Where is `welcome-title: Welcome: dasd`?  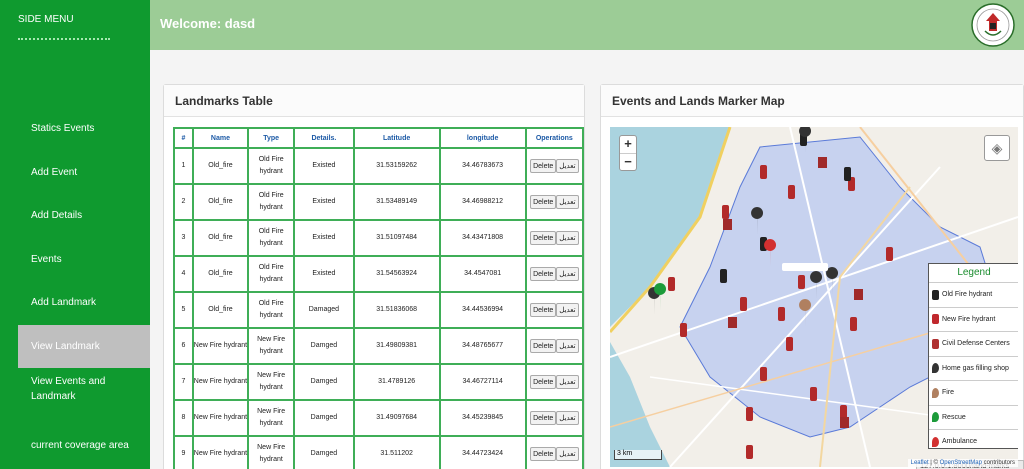
welcome-title: Welcome: dasd is located at coordinates (208, 23).